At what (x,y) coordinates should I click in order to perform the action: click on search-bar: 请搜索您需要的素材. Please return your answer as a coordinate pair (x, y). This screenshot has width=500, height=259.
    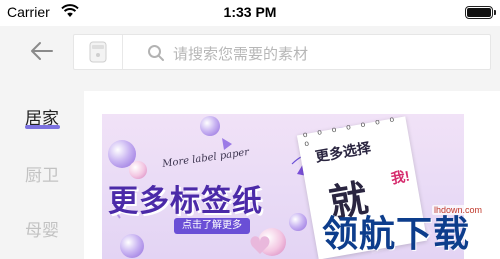
    Looking at the image, I should click on (282, 52).